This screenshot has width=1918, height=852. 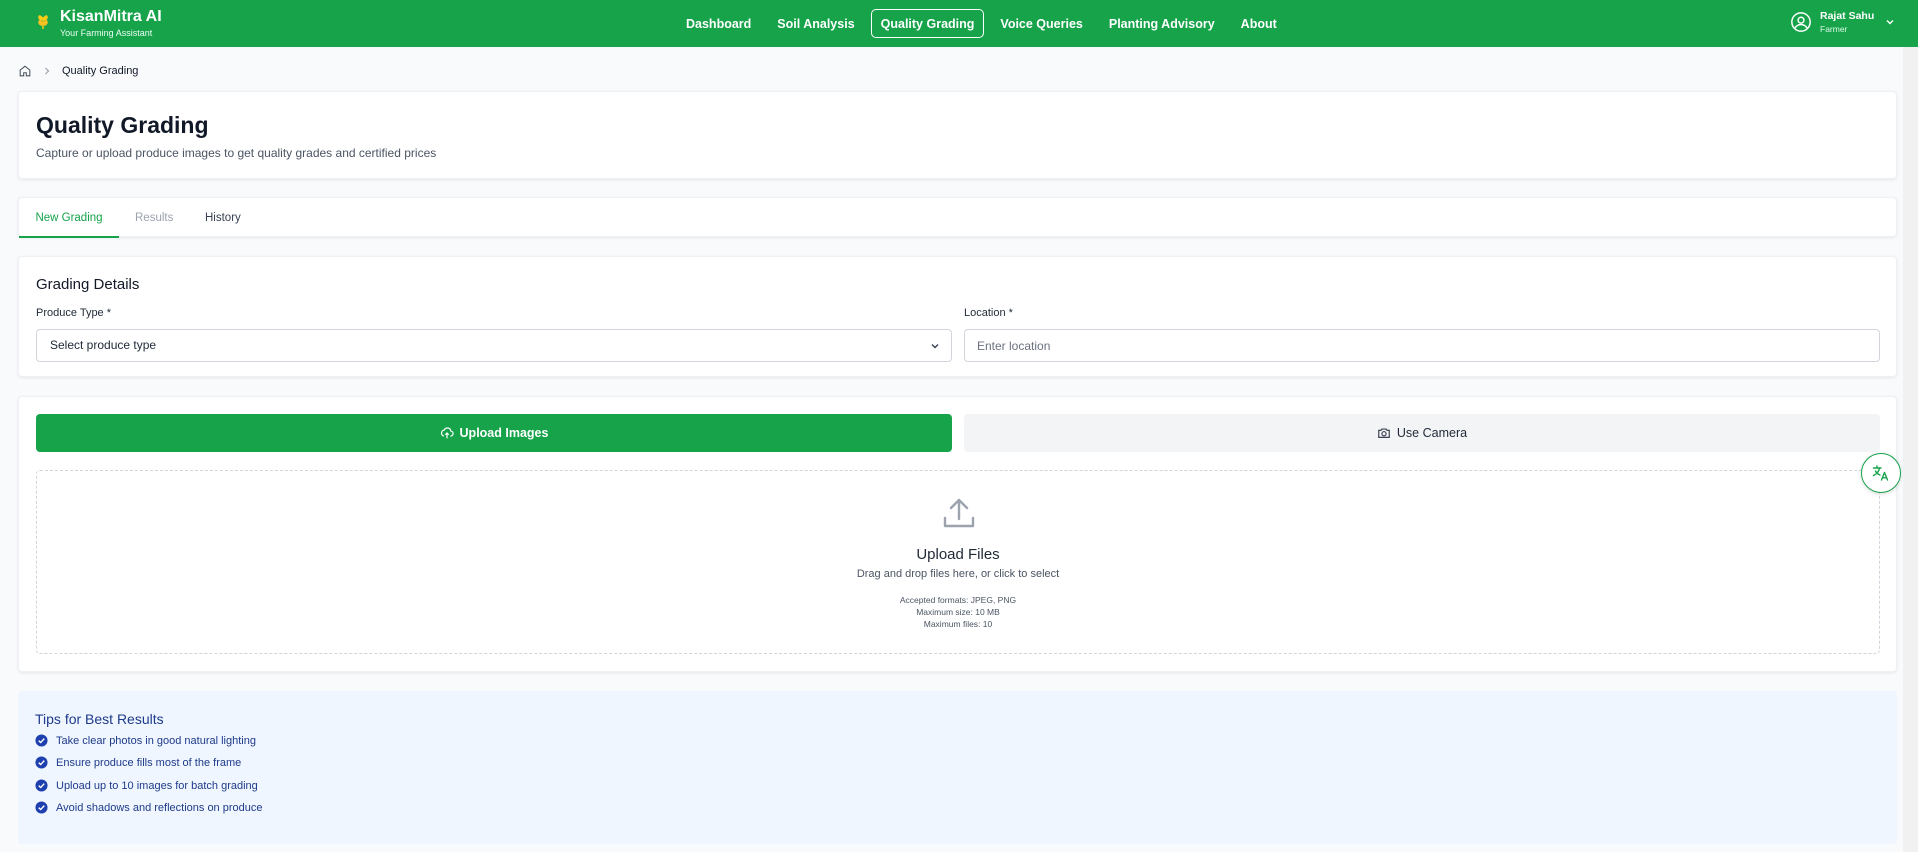 I want to click on translate-button, so click(x=1881, y=473).